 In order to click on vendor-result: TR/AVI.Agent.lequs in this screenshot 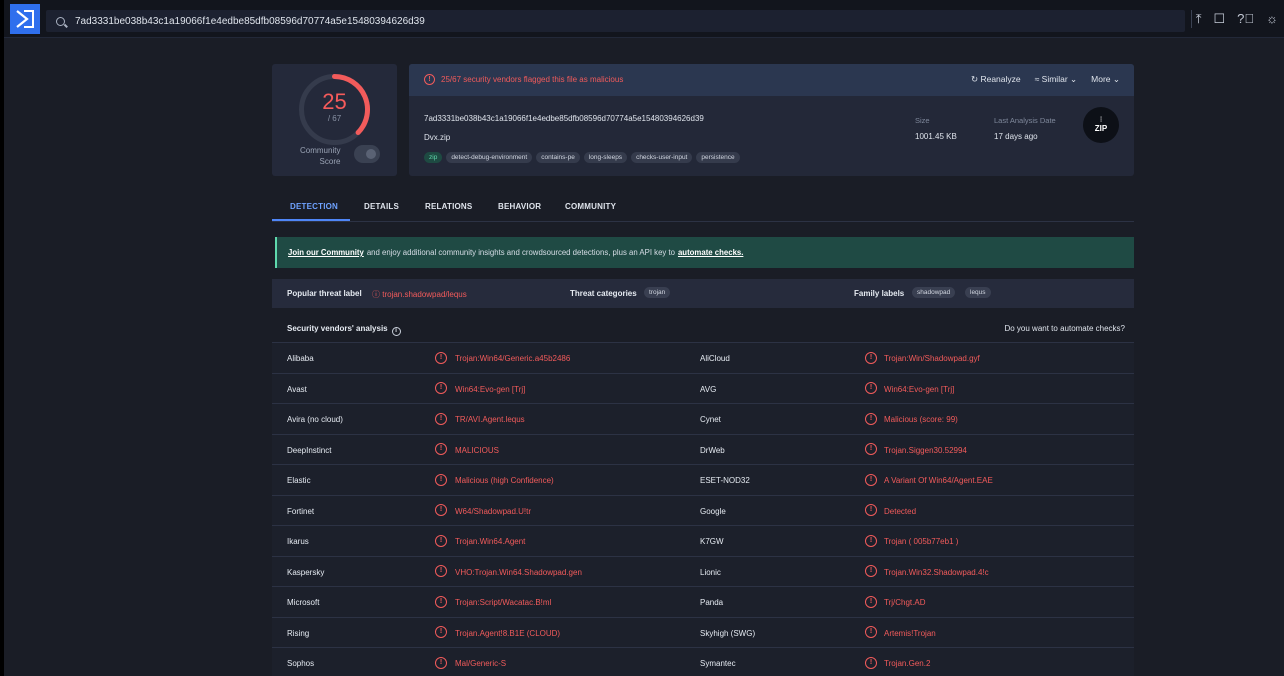, I will do `click(490, 419)`.